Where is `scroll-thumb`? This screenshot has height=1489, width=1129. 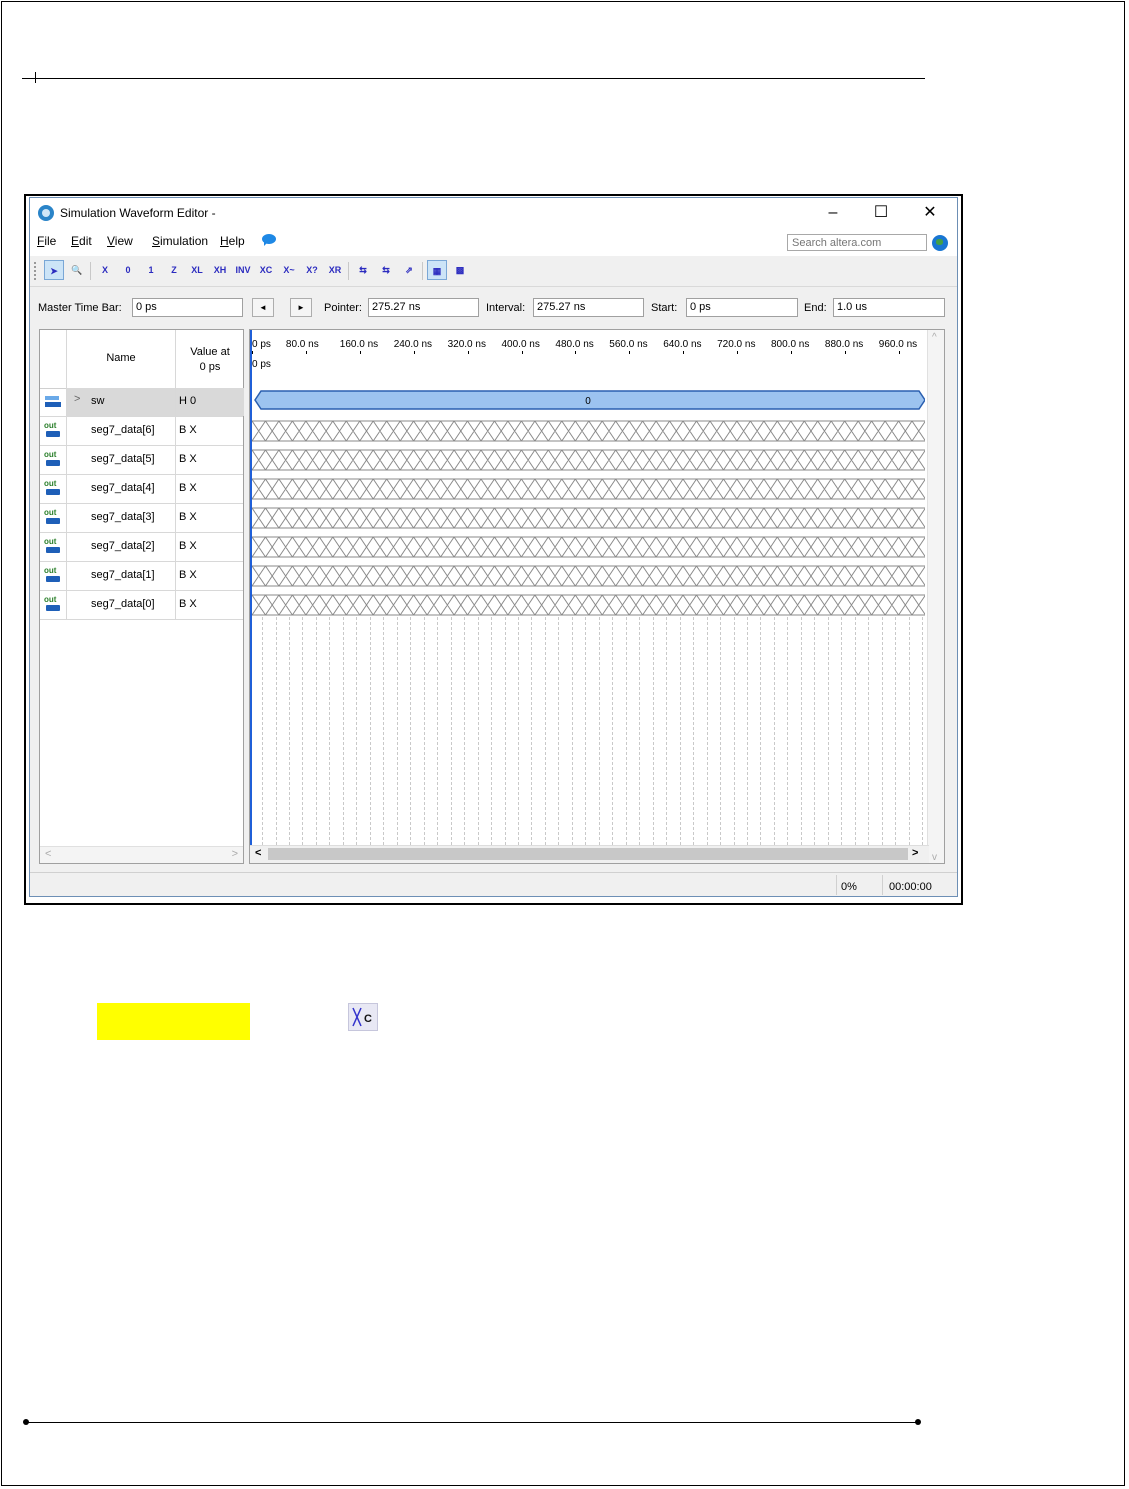 scroll-thumb is located at coordinates (588, 854).